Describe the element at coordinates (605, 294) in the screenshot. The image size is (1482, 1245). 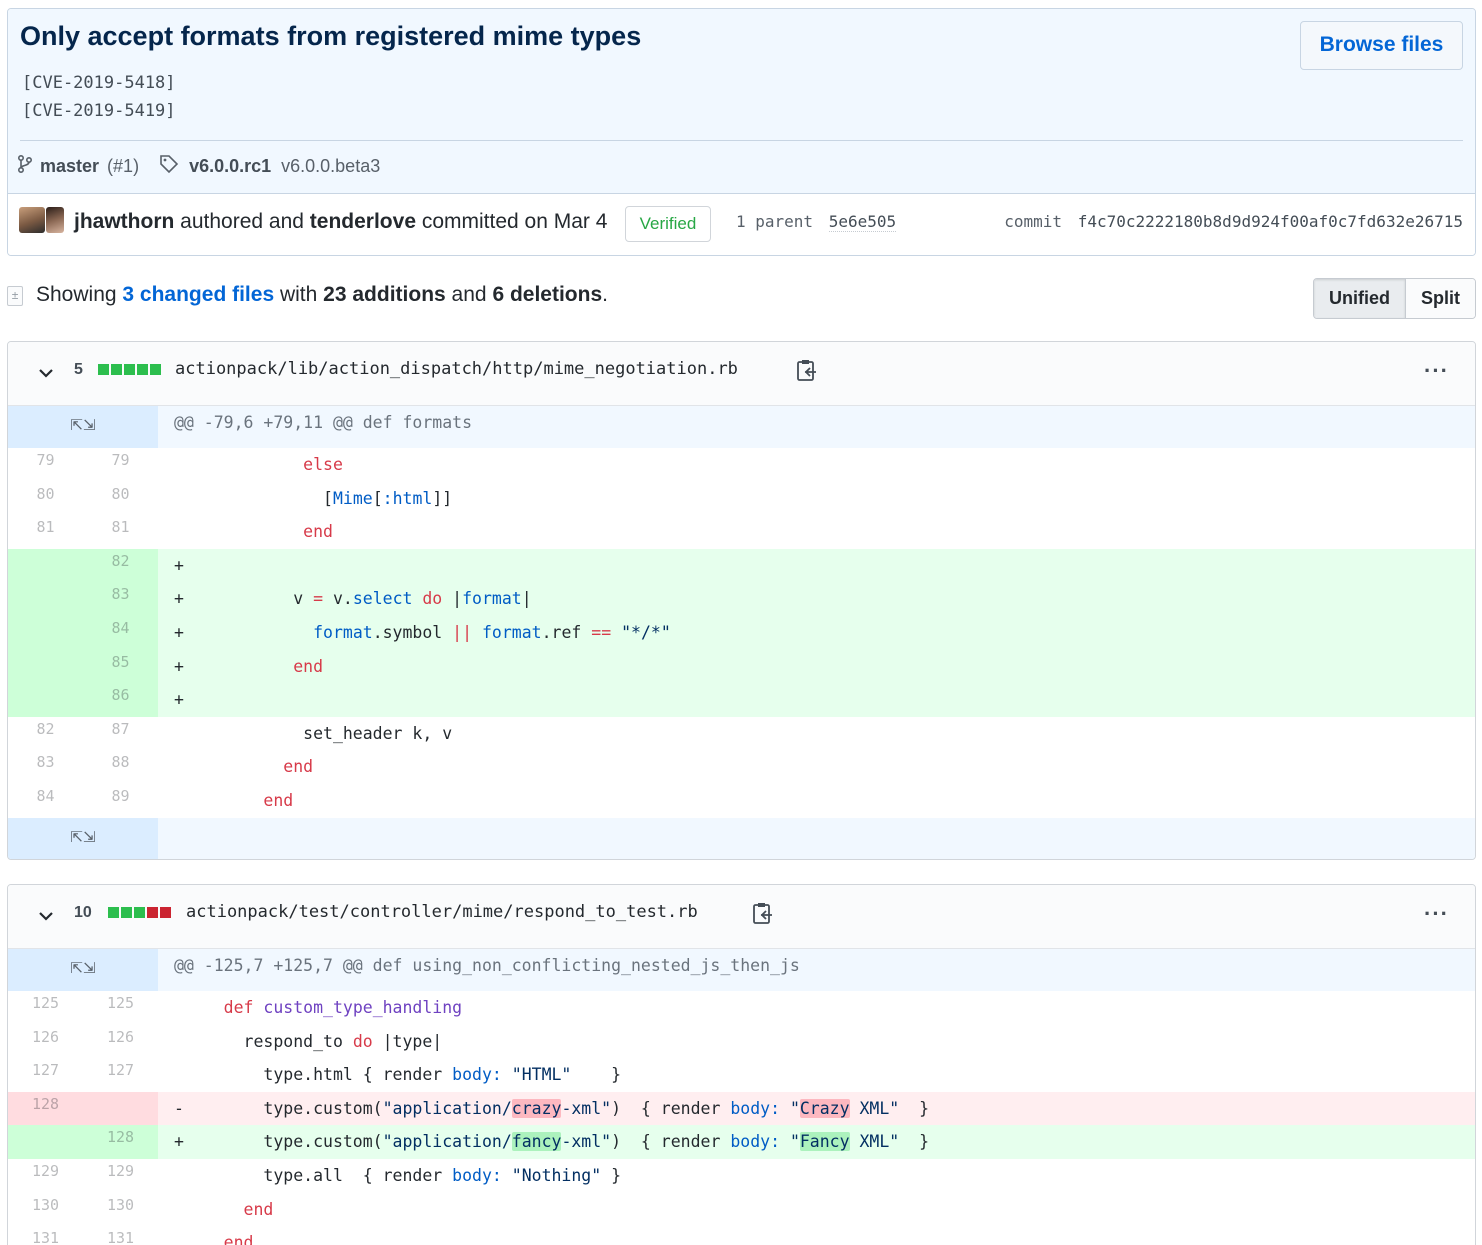
I see `summary-period: .` at that location.